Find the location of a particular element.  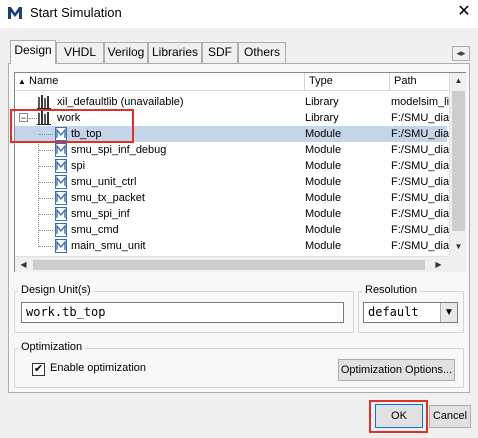

tab-sdf: SDF is located at coordinates (220, 52).